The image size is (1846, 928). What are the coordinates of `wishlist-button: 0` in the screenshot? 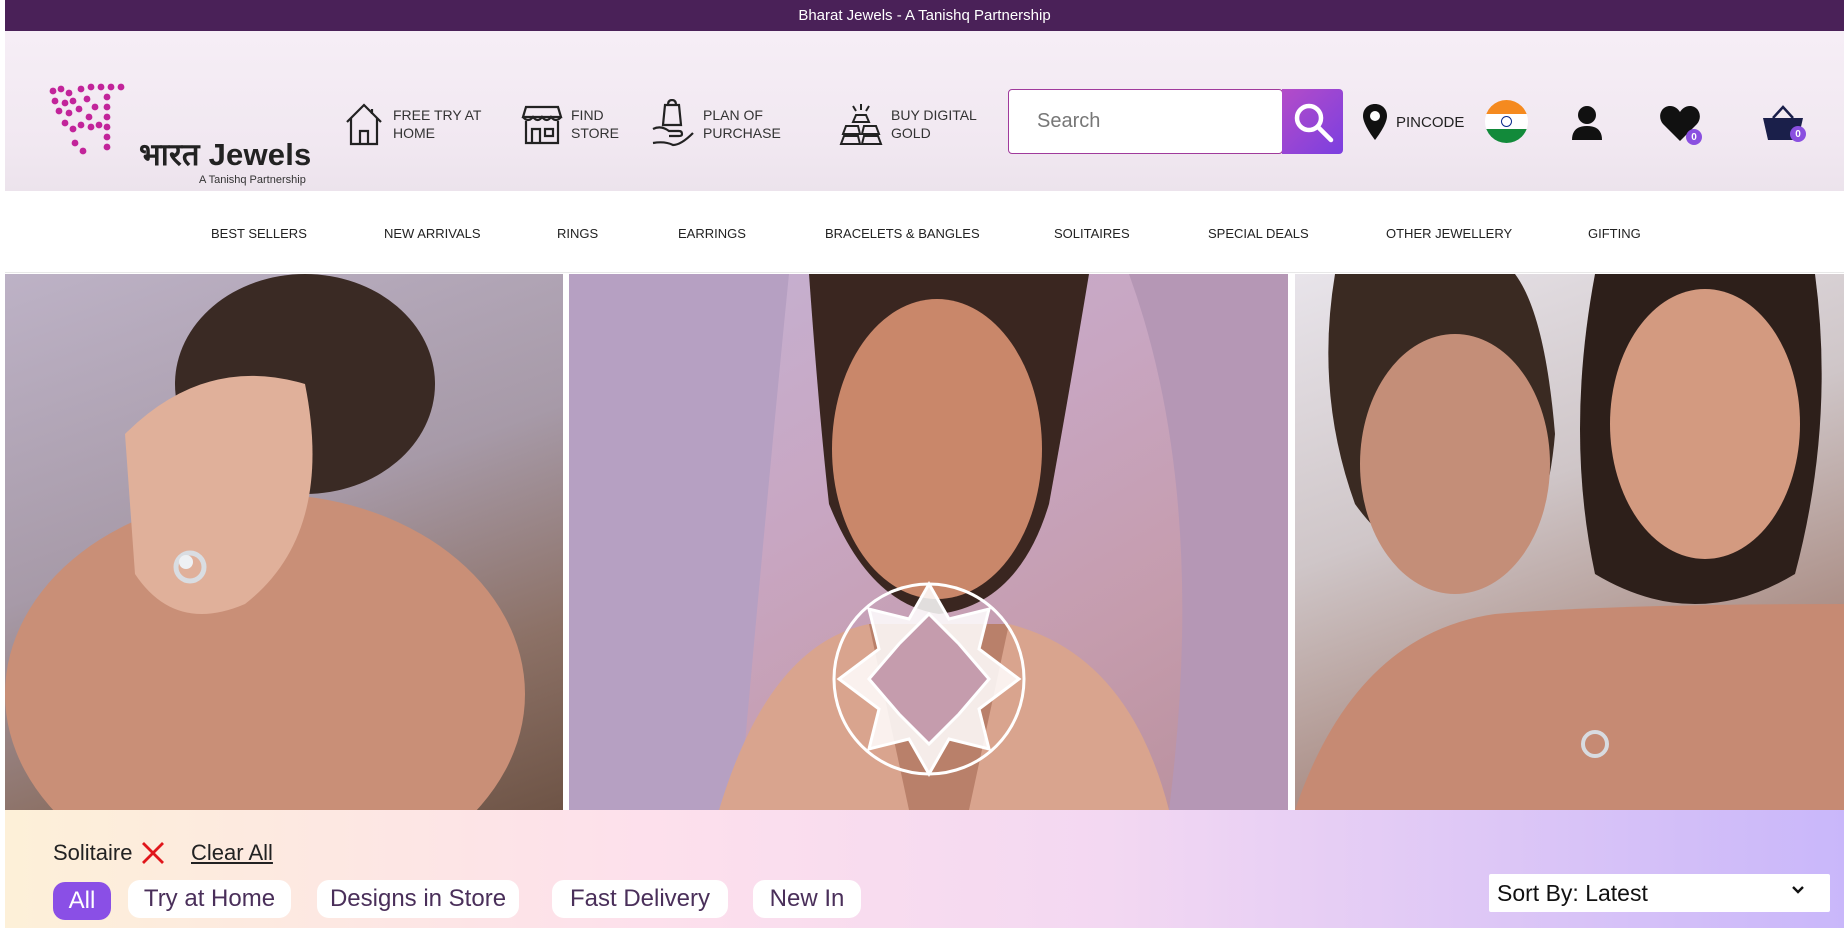 It's located at (1680, 123).